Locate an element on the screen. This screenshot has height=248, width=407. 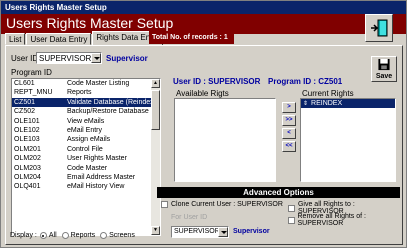
program-name-cell: eMail Entry is located at coordinates (85, 130).